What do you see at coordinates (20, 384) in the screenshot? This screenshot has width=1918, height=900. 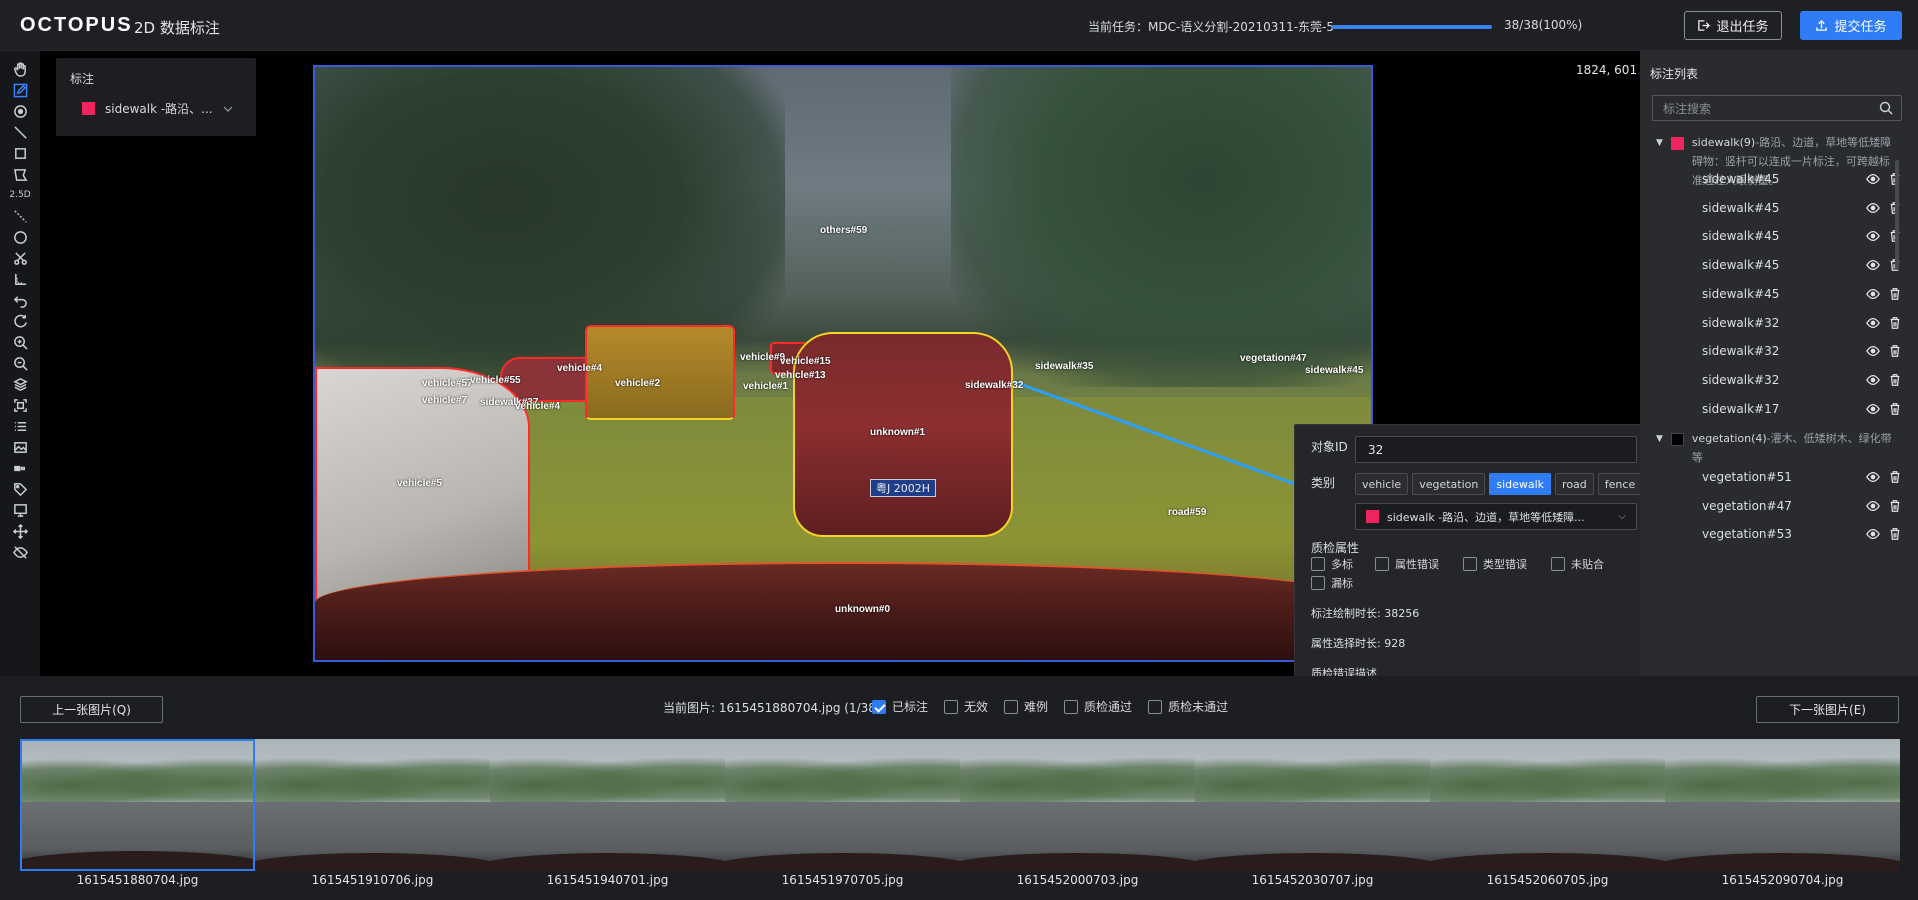 I see `layers-icon` at bounding box center [20, 384].